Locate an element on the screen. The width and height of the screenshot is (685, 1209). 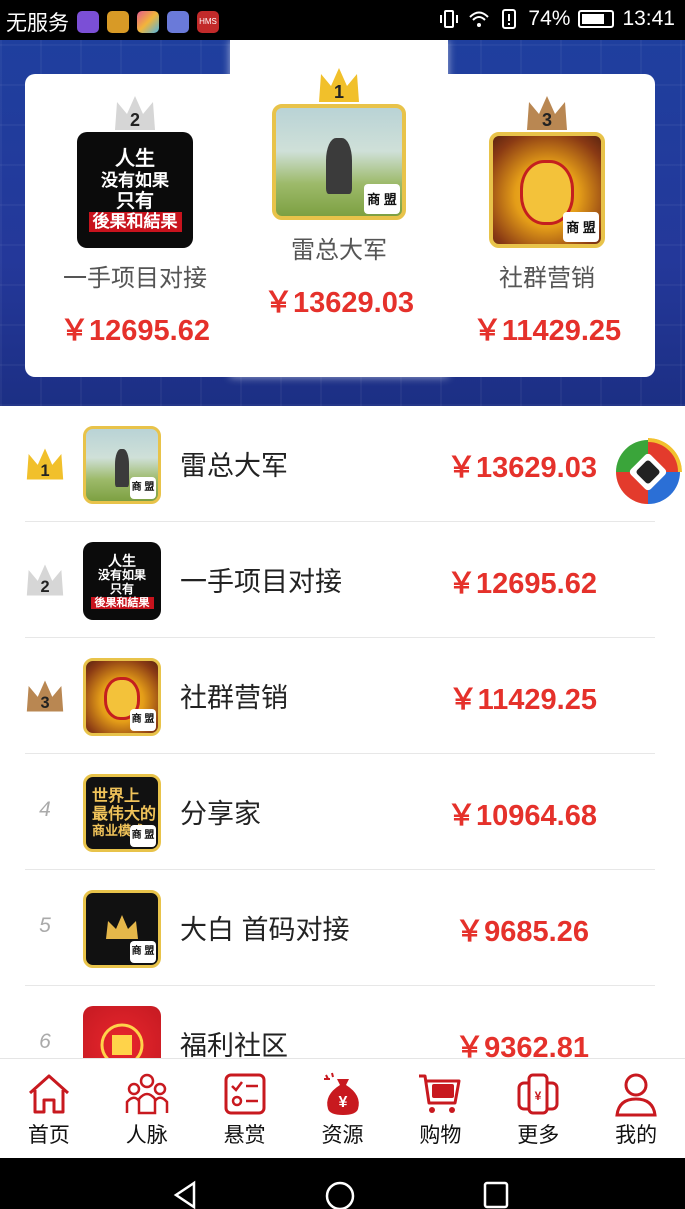
ranking-row: 5 商 盟 大白 首码对接 ￥9685.26 is located at coordinates (340, 928).